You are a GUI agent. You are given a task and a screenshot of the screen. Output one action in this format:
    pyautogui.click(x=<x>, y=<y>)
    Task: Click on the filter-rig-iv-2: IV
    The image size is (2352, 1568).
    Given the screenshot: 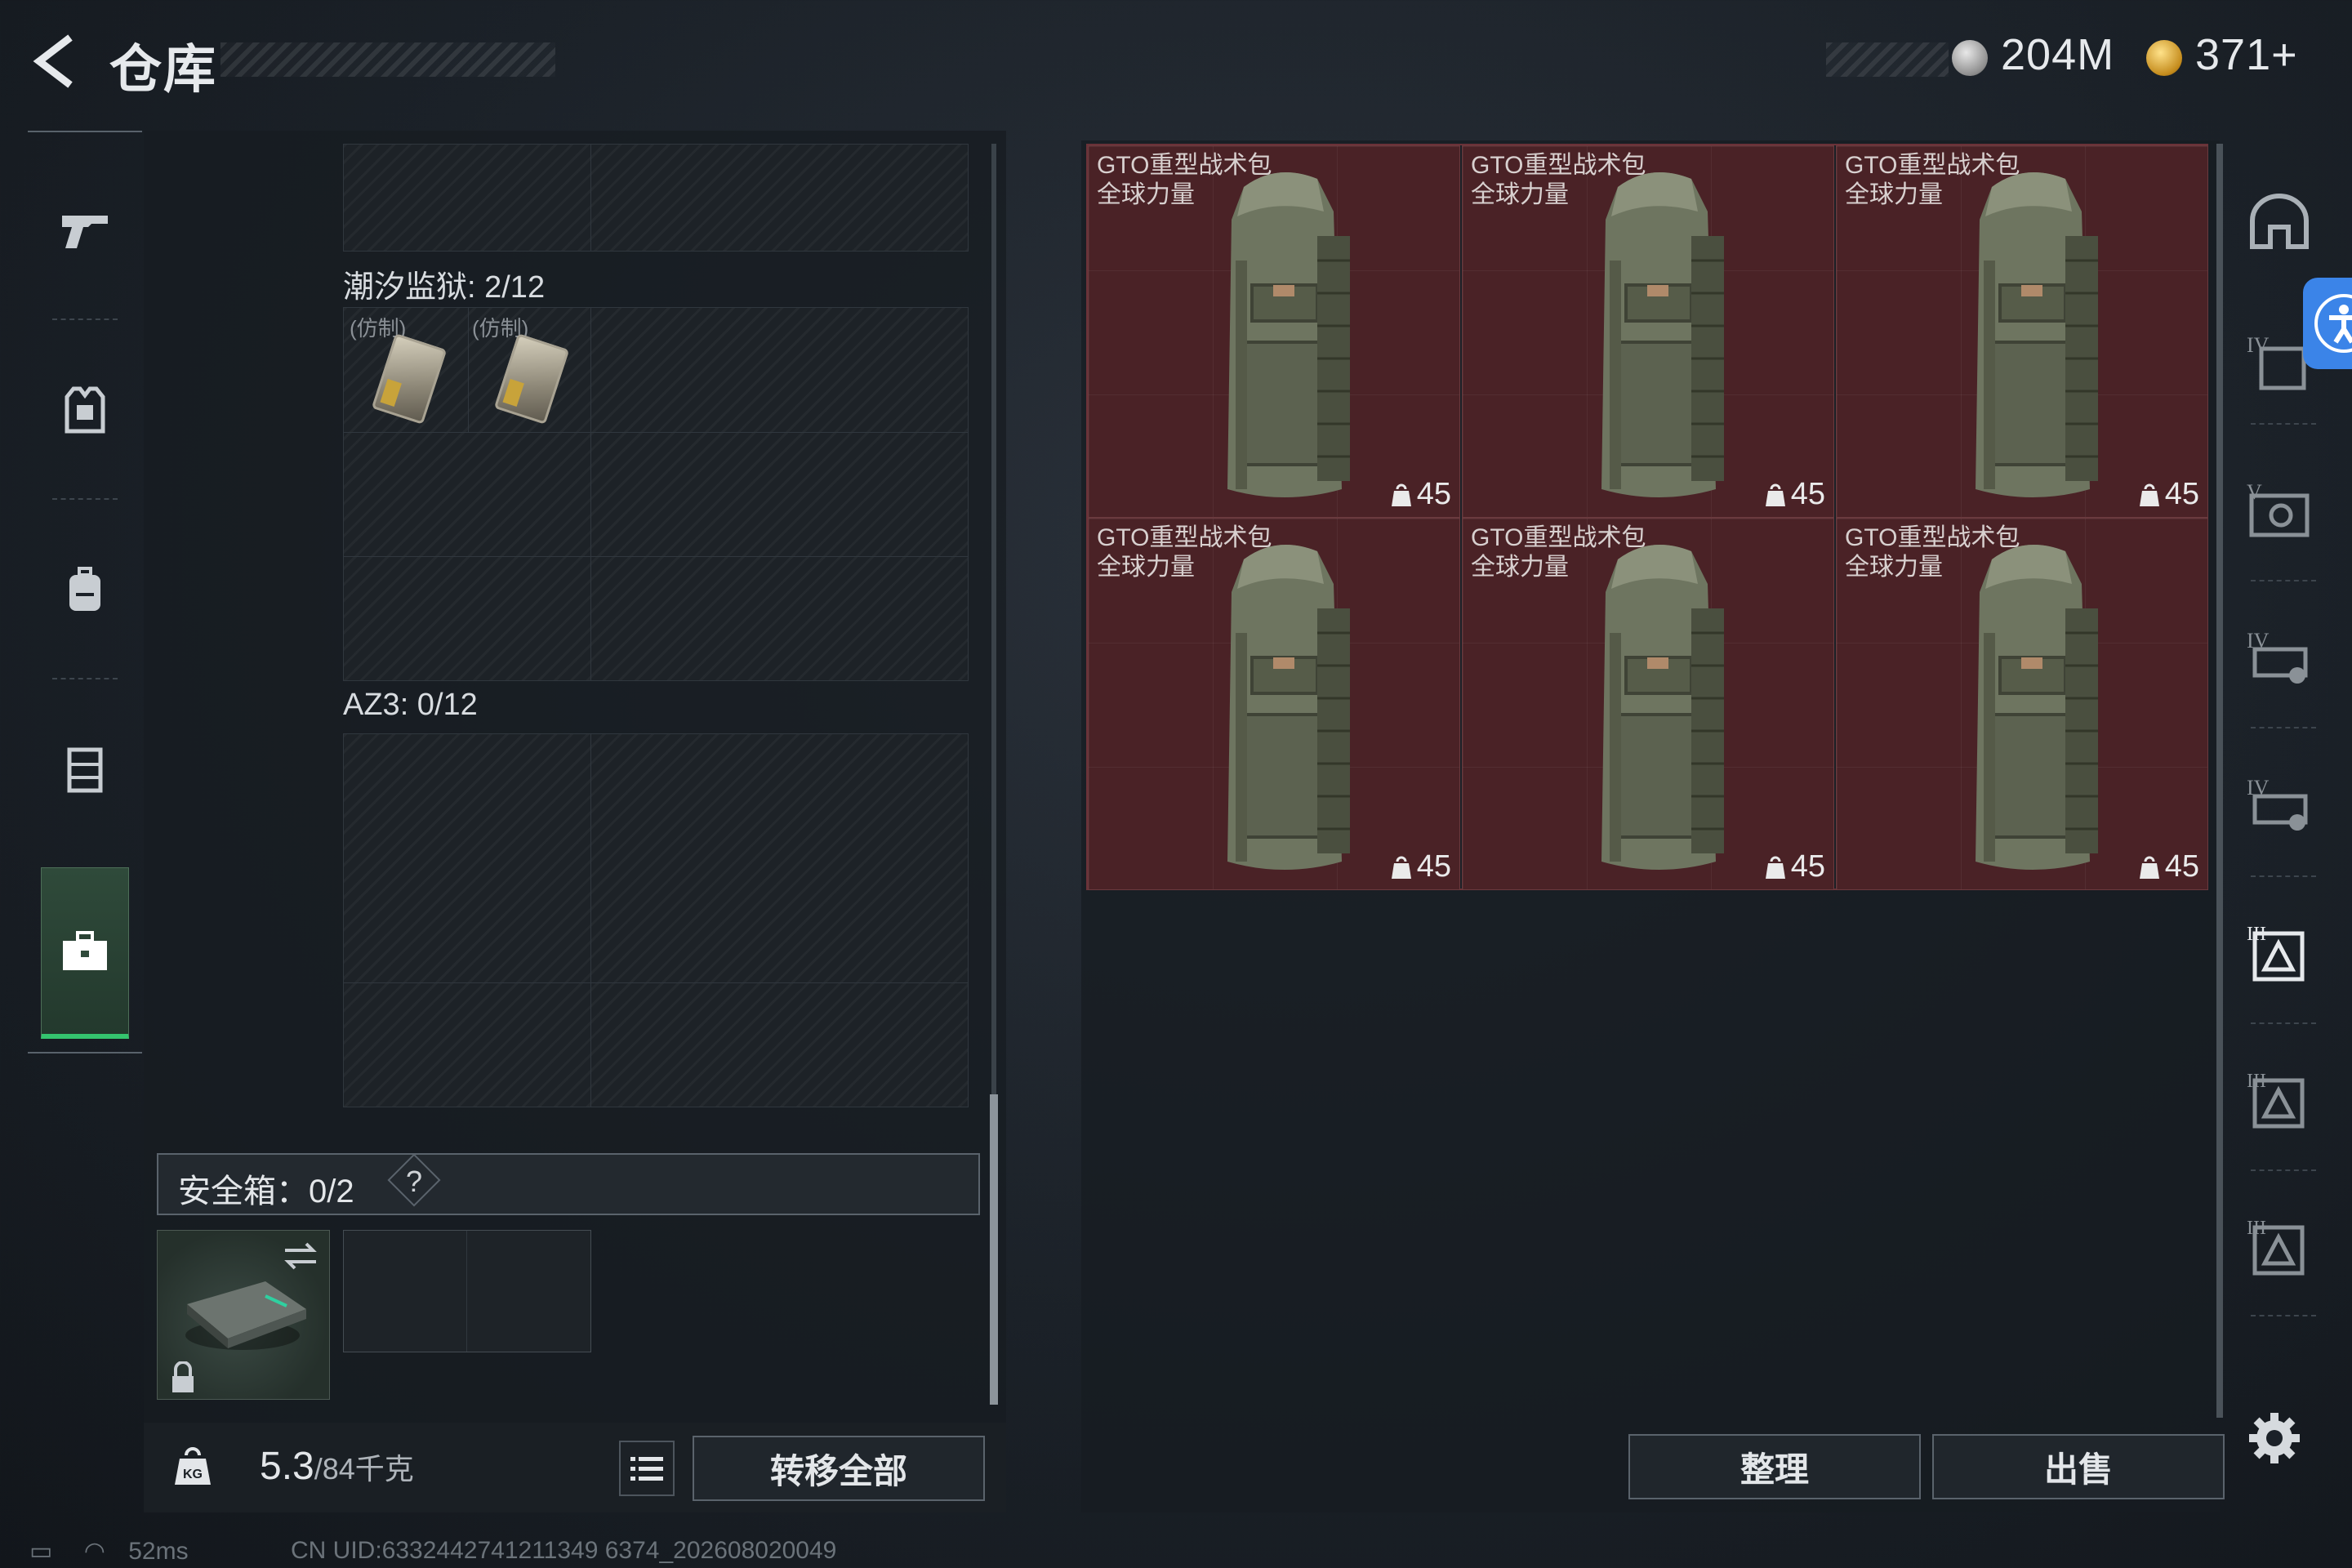 What is the action you would take?
    pyautogui.click(x=2279, y=804)
    